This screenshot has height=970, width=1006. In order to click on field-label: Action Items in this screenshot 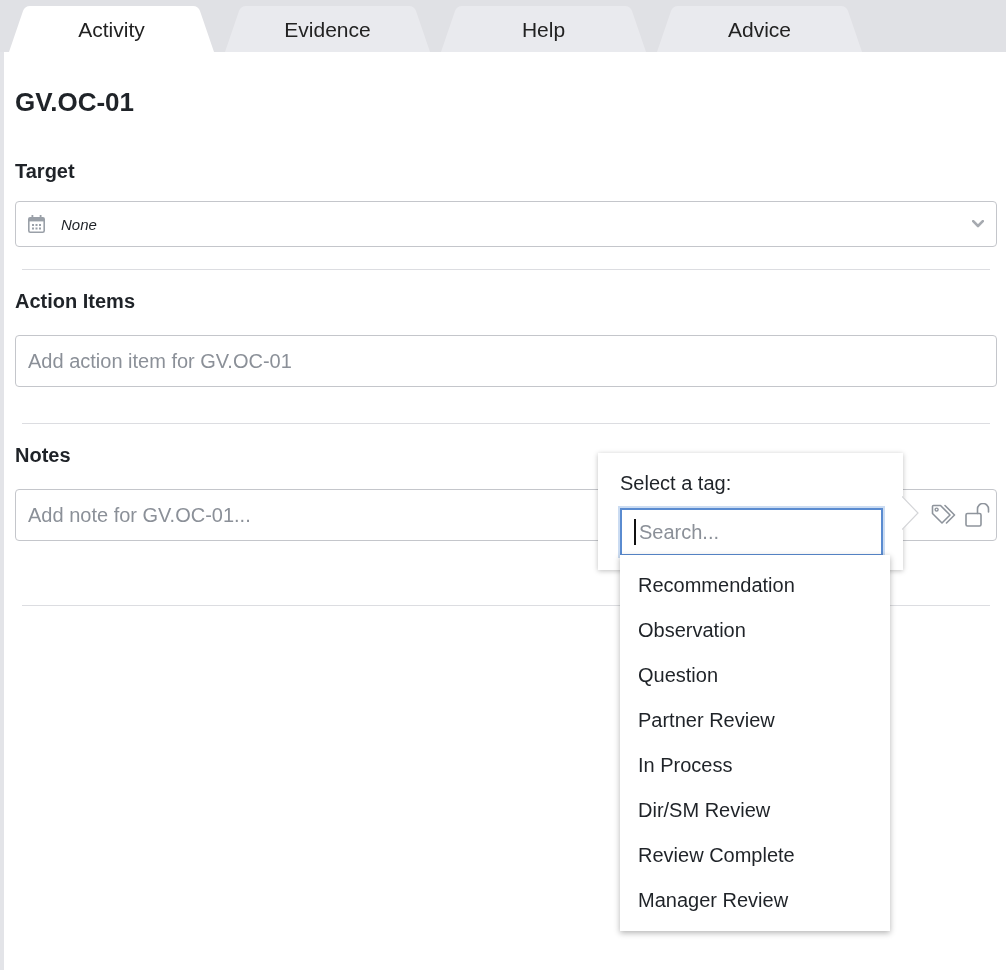, I will do `click(75, 301)`.